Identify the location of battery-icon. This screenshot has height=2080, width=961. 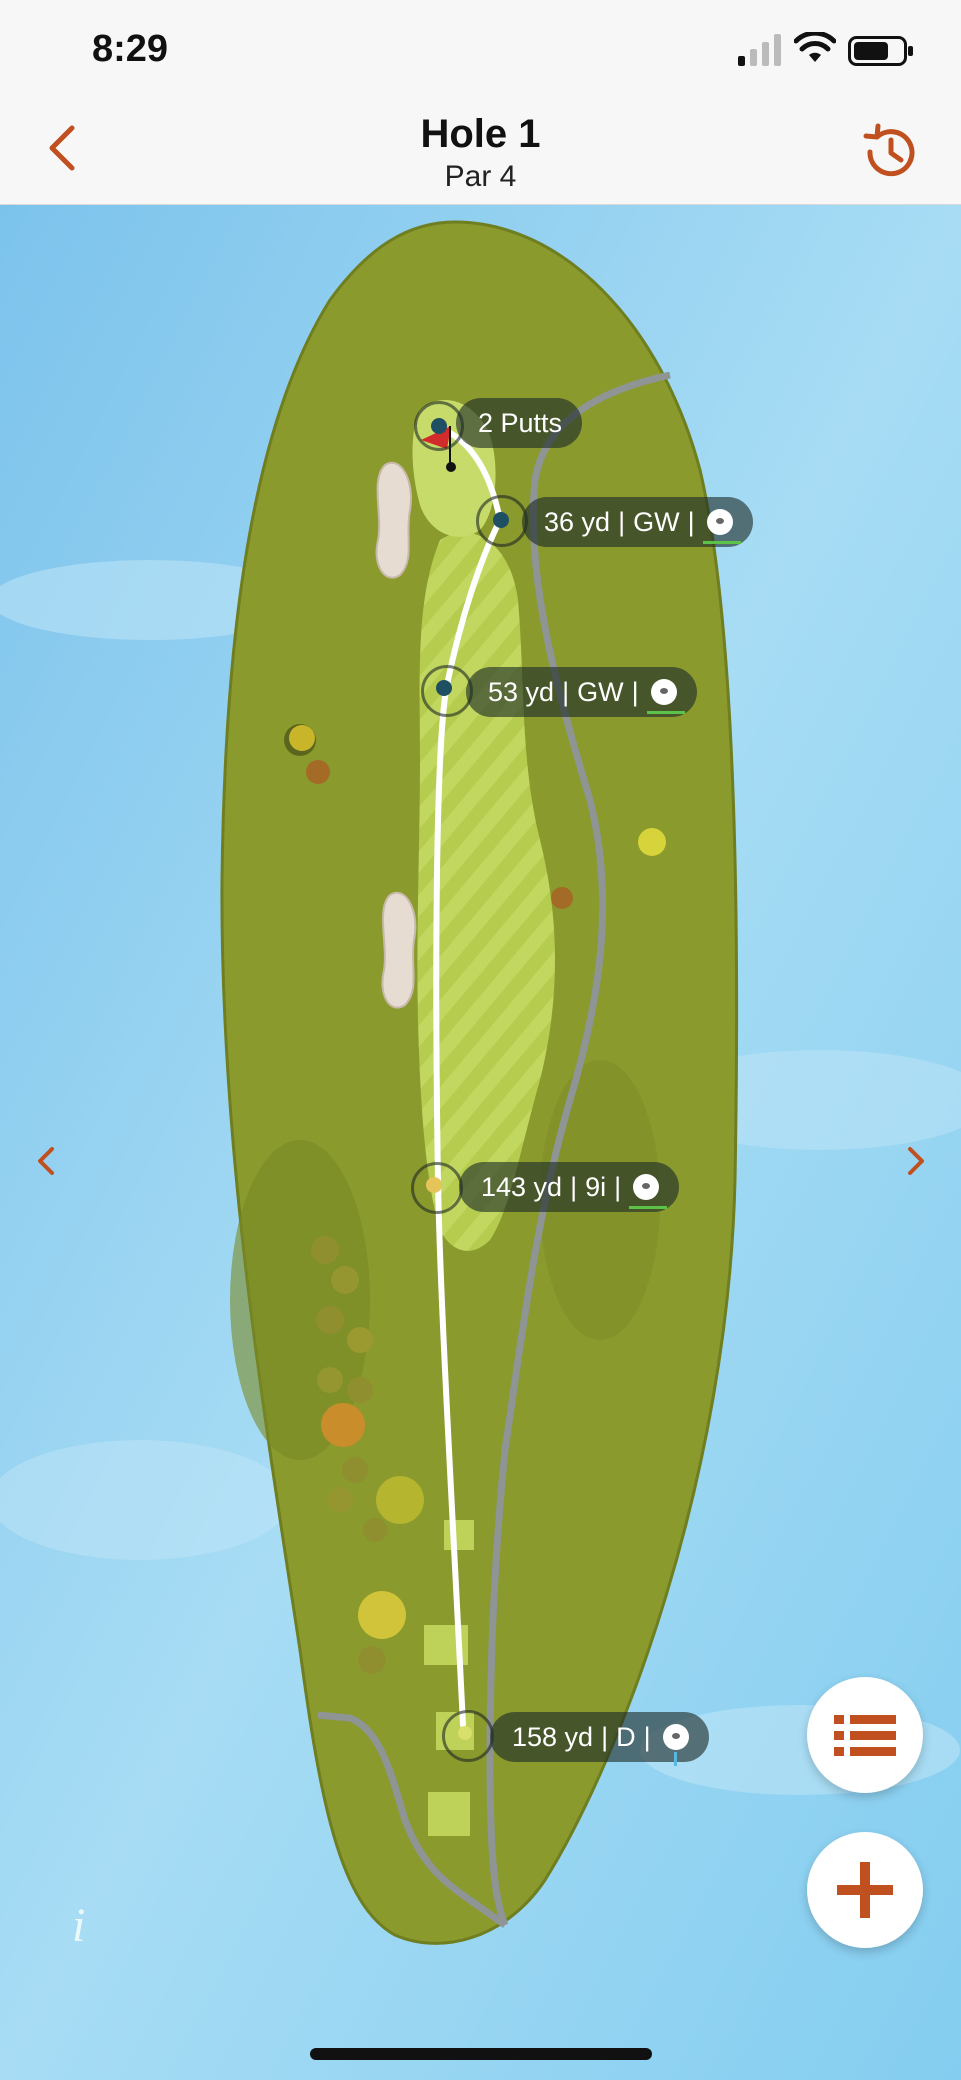
(880, 51).